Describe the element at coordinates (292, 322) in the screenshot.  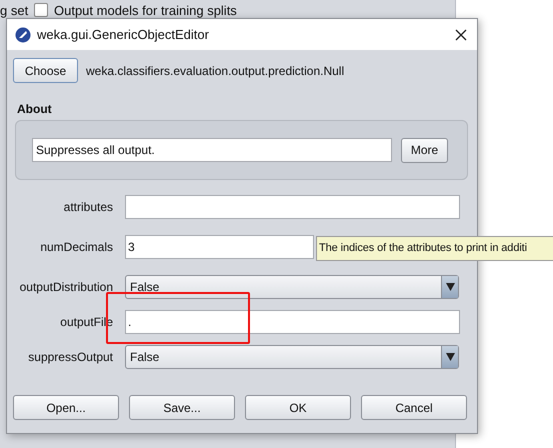
I see `text-field: .` at that location.